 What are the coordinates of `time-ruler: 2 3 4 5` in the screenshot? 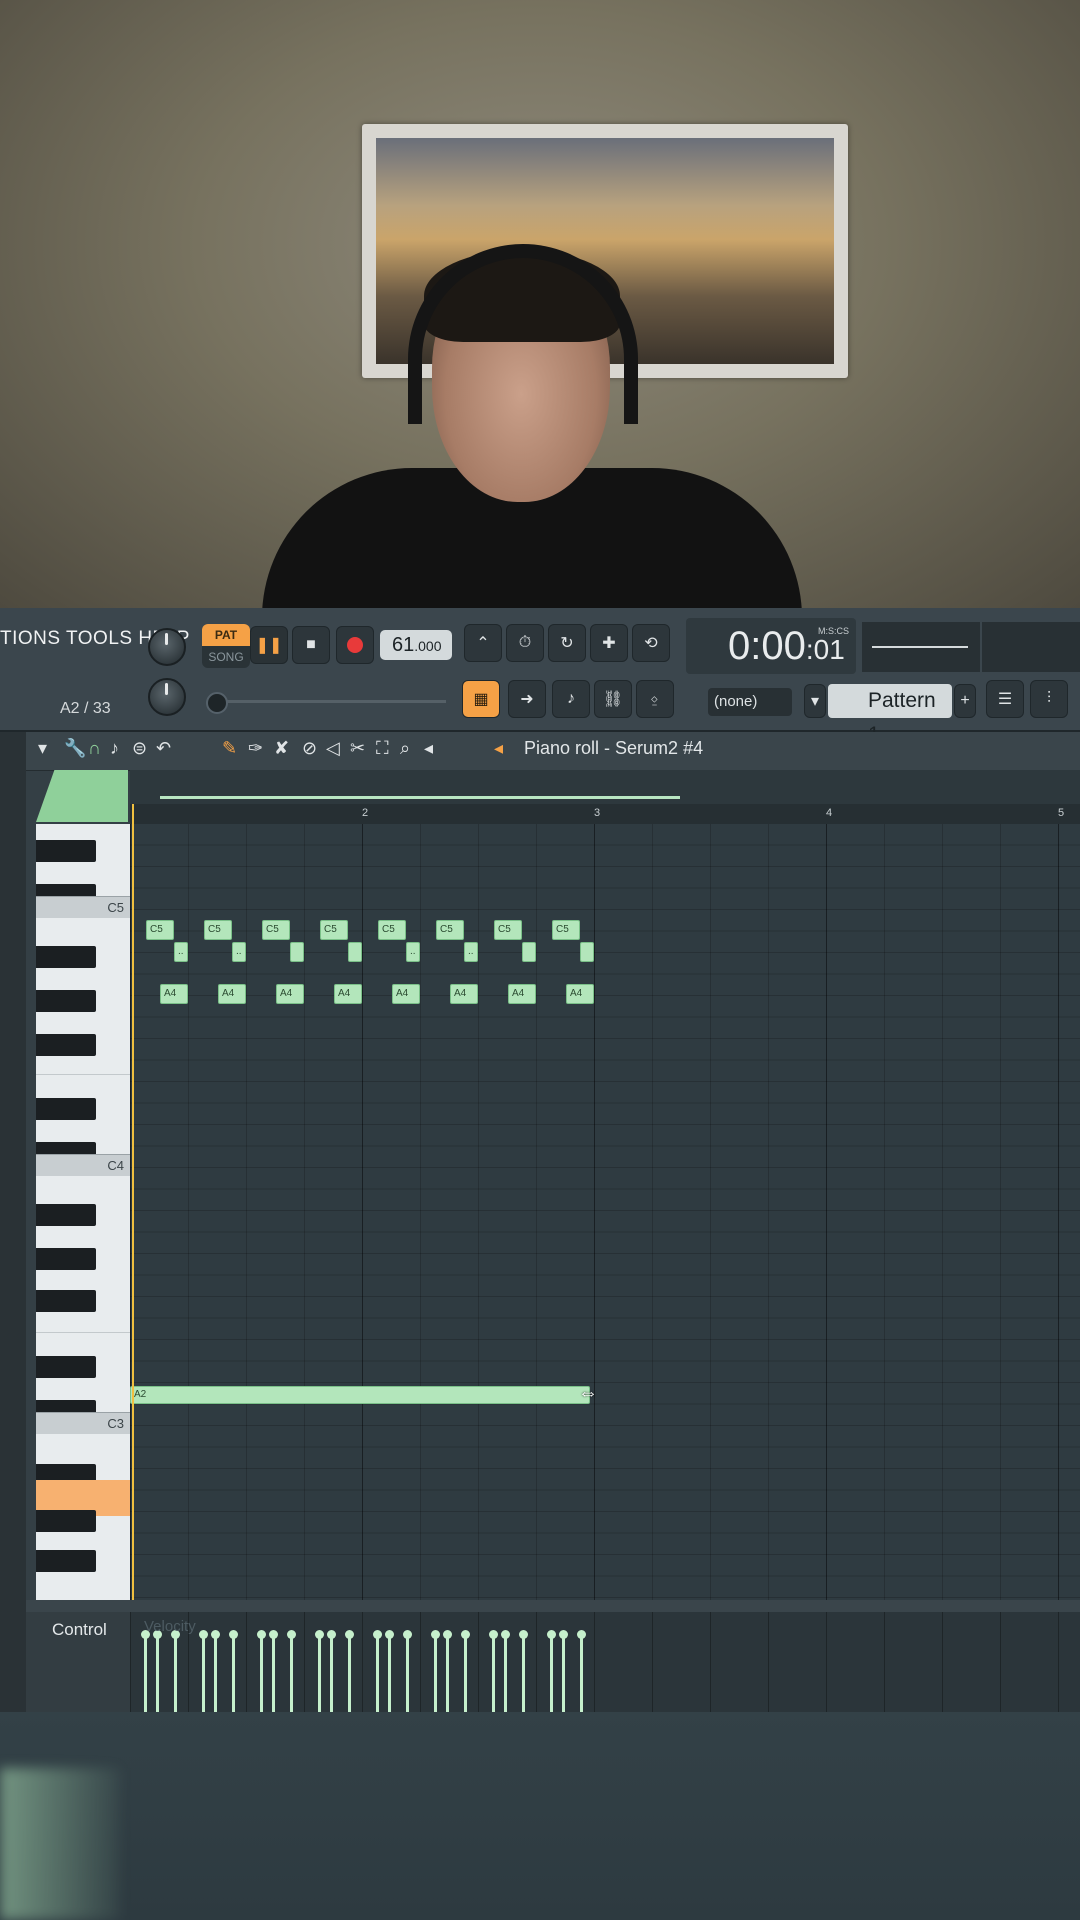 It's located at (605, 814).